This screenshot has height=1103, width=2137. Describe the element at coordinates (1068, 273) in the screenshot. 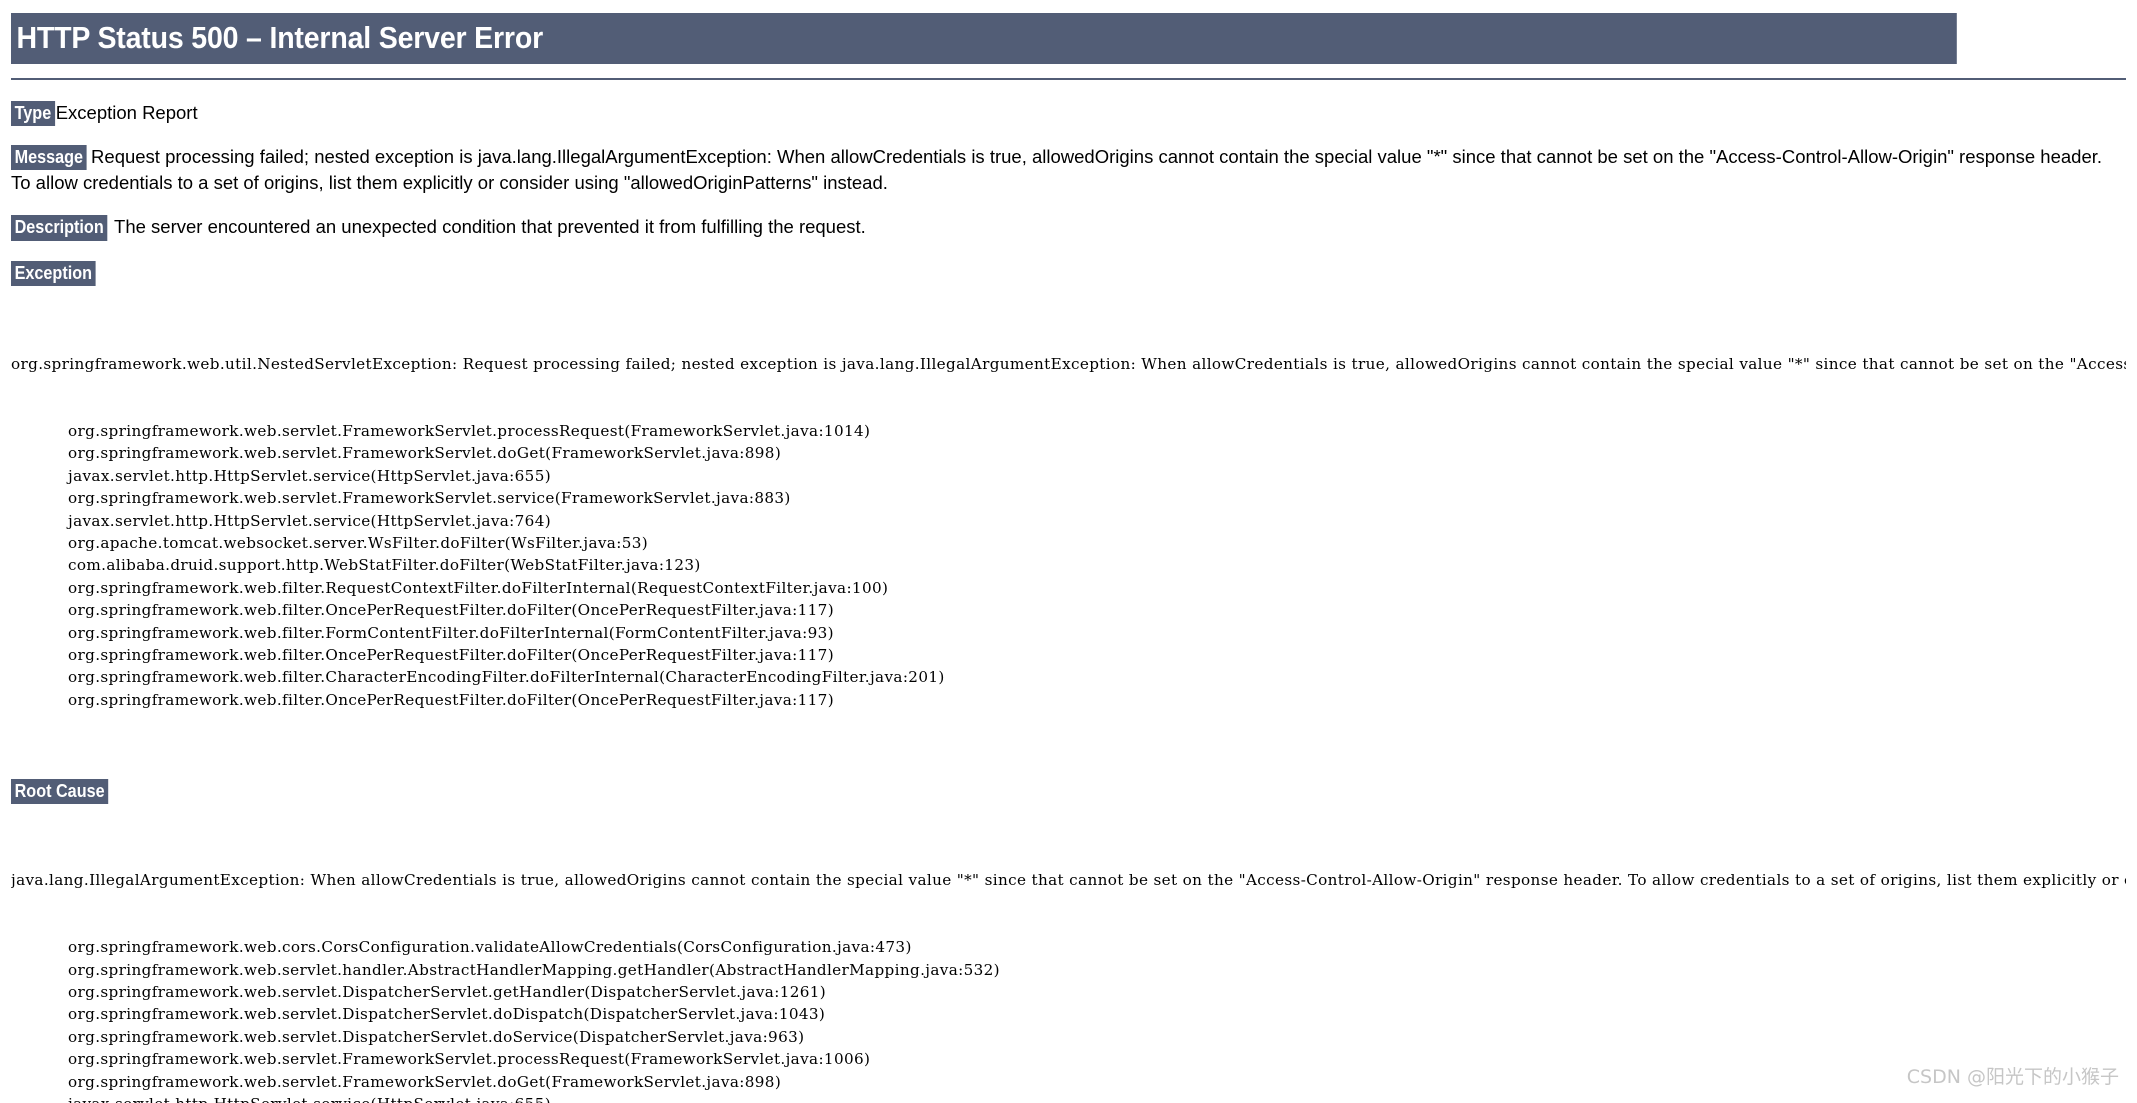

I see `exception-section: Exception` at that location.